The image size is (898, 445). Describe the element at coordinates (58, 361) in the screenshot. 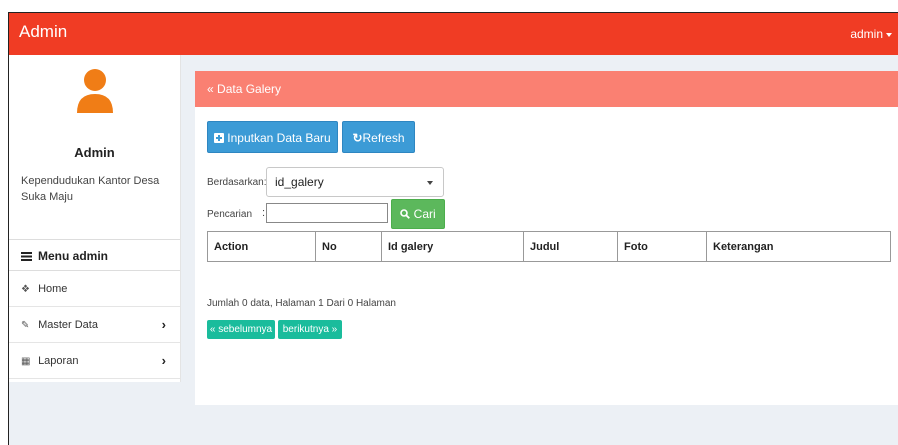

I see `sidebar-item-label: Laporan` at that location.